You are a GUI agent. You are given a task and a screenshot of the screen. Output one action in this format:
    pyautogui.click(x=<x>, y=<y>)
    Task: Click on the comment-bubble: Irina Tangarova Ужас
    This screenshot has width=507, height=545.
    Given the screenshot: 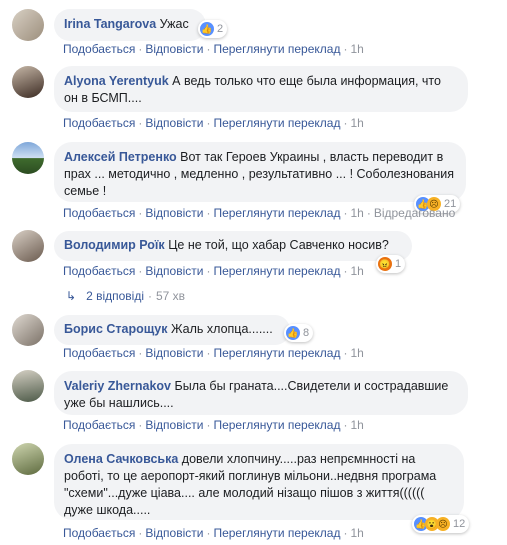 What is the action you would take?
    pyautogui.click(x=130, y=25)
    